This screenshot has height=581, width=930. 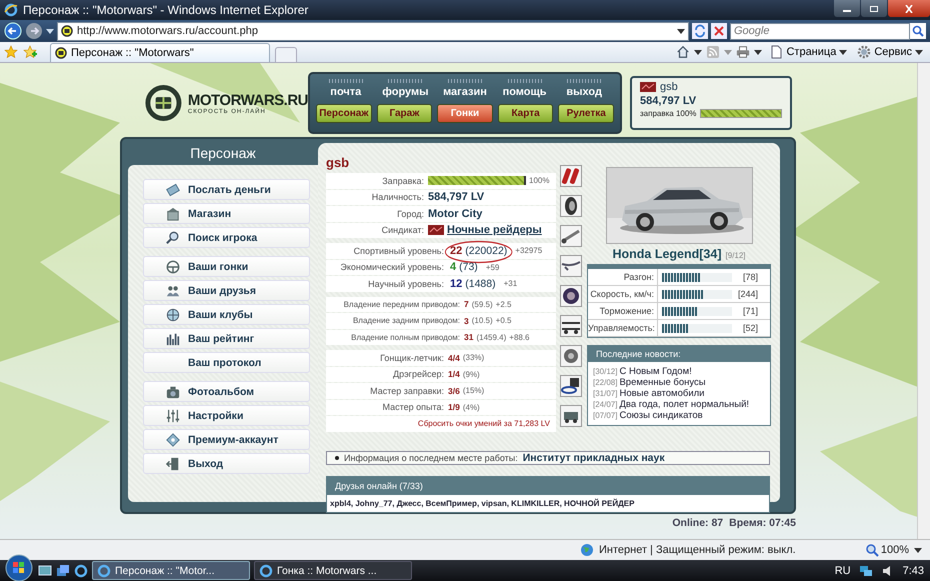 I want to click on tools-menu-button: Сервис, so click(x=890, y=52).